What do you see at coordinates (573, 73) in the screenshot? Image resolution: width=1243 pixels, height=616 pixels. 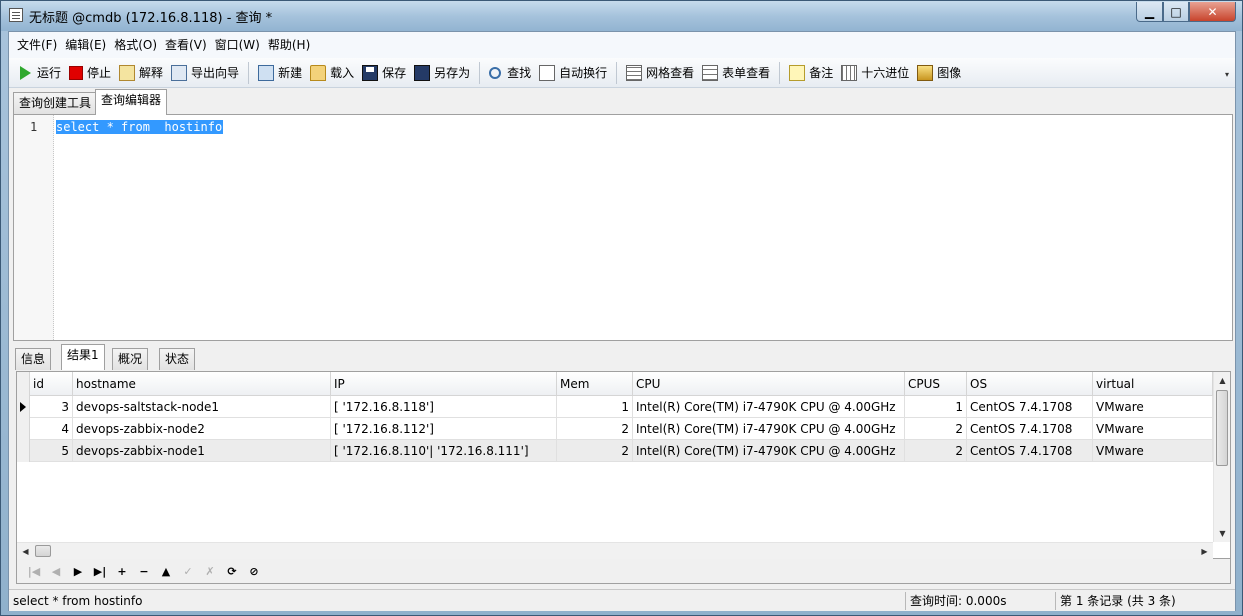 I see `word-wrap-button: 自动换行` at bounding box center [573, 73].